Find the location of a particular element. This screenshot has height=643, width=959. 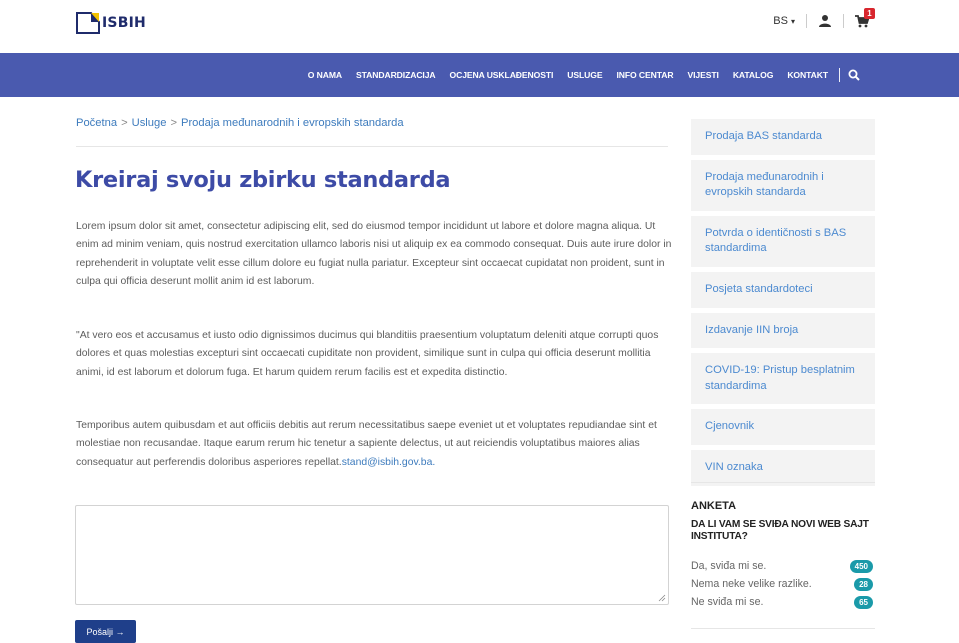

nav-item-info-centar: INFO CENTAR is located at coordinates (645, 75).